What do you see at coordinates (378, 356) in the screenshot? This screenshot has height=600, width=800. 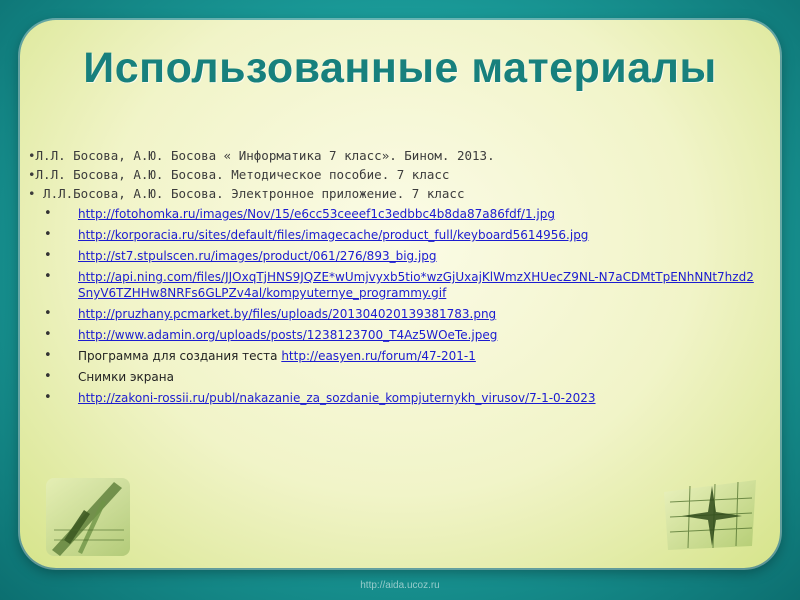 I see `source-link: http://easyen.ru/forum/47-201-1` at bounding box center [378, 356].